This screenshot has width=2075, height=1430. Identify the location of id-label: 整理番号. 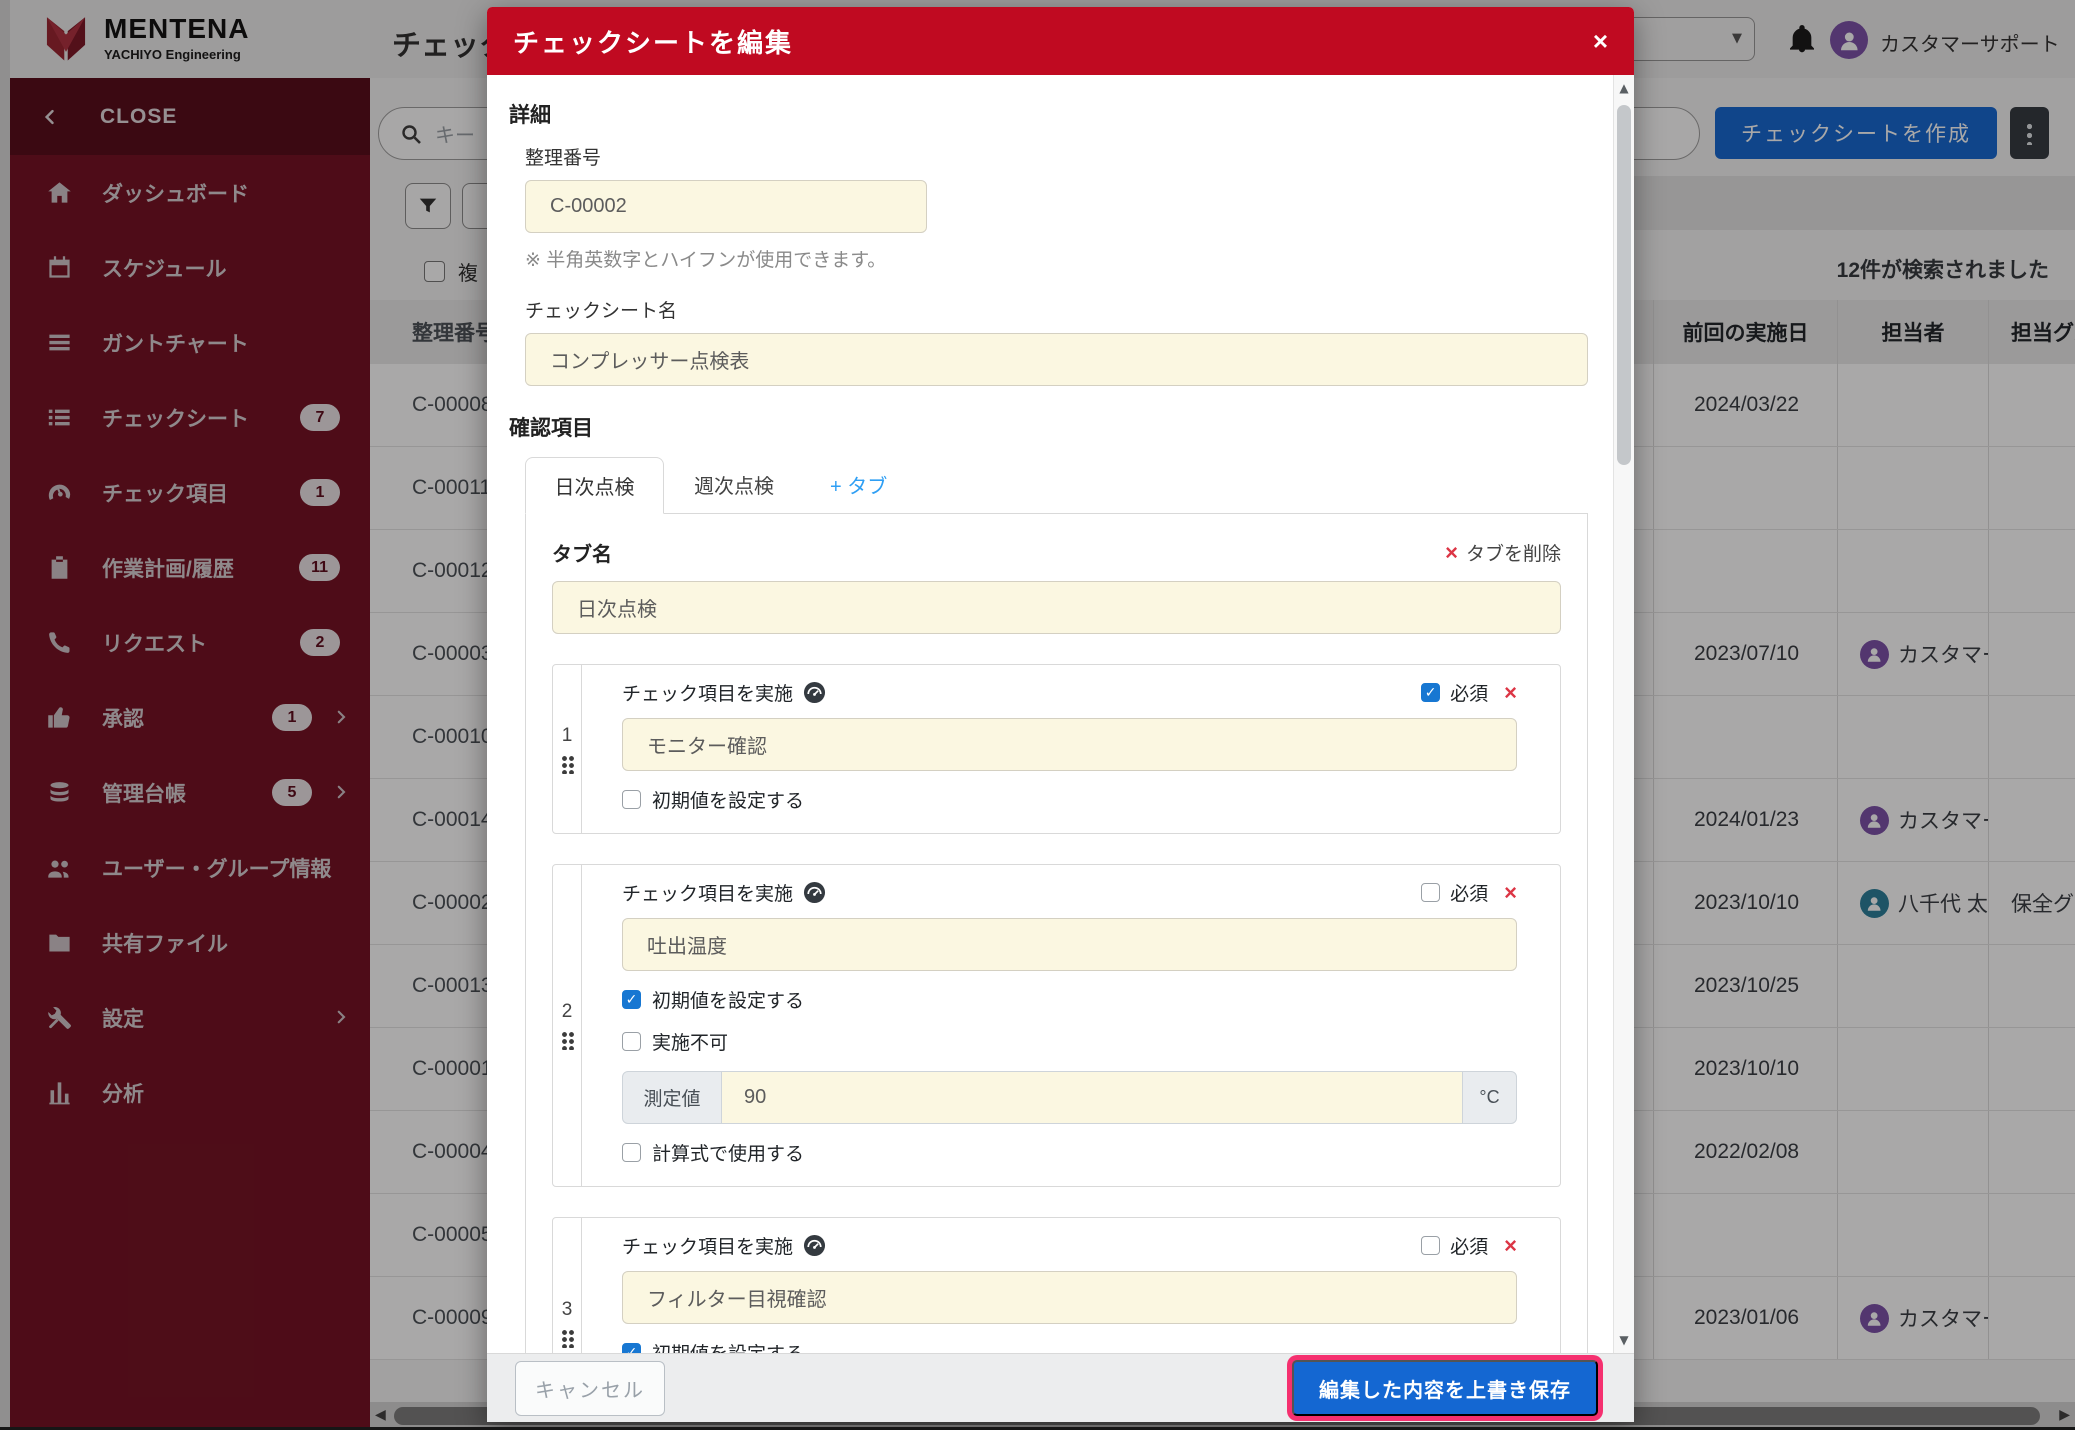
(563, 158).